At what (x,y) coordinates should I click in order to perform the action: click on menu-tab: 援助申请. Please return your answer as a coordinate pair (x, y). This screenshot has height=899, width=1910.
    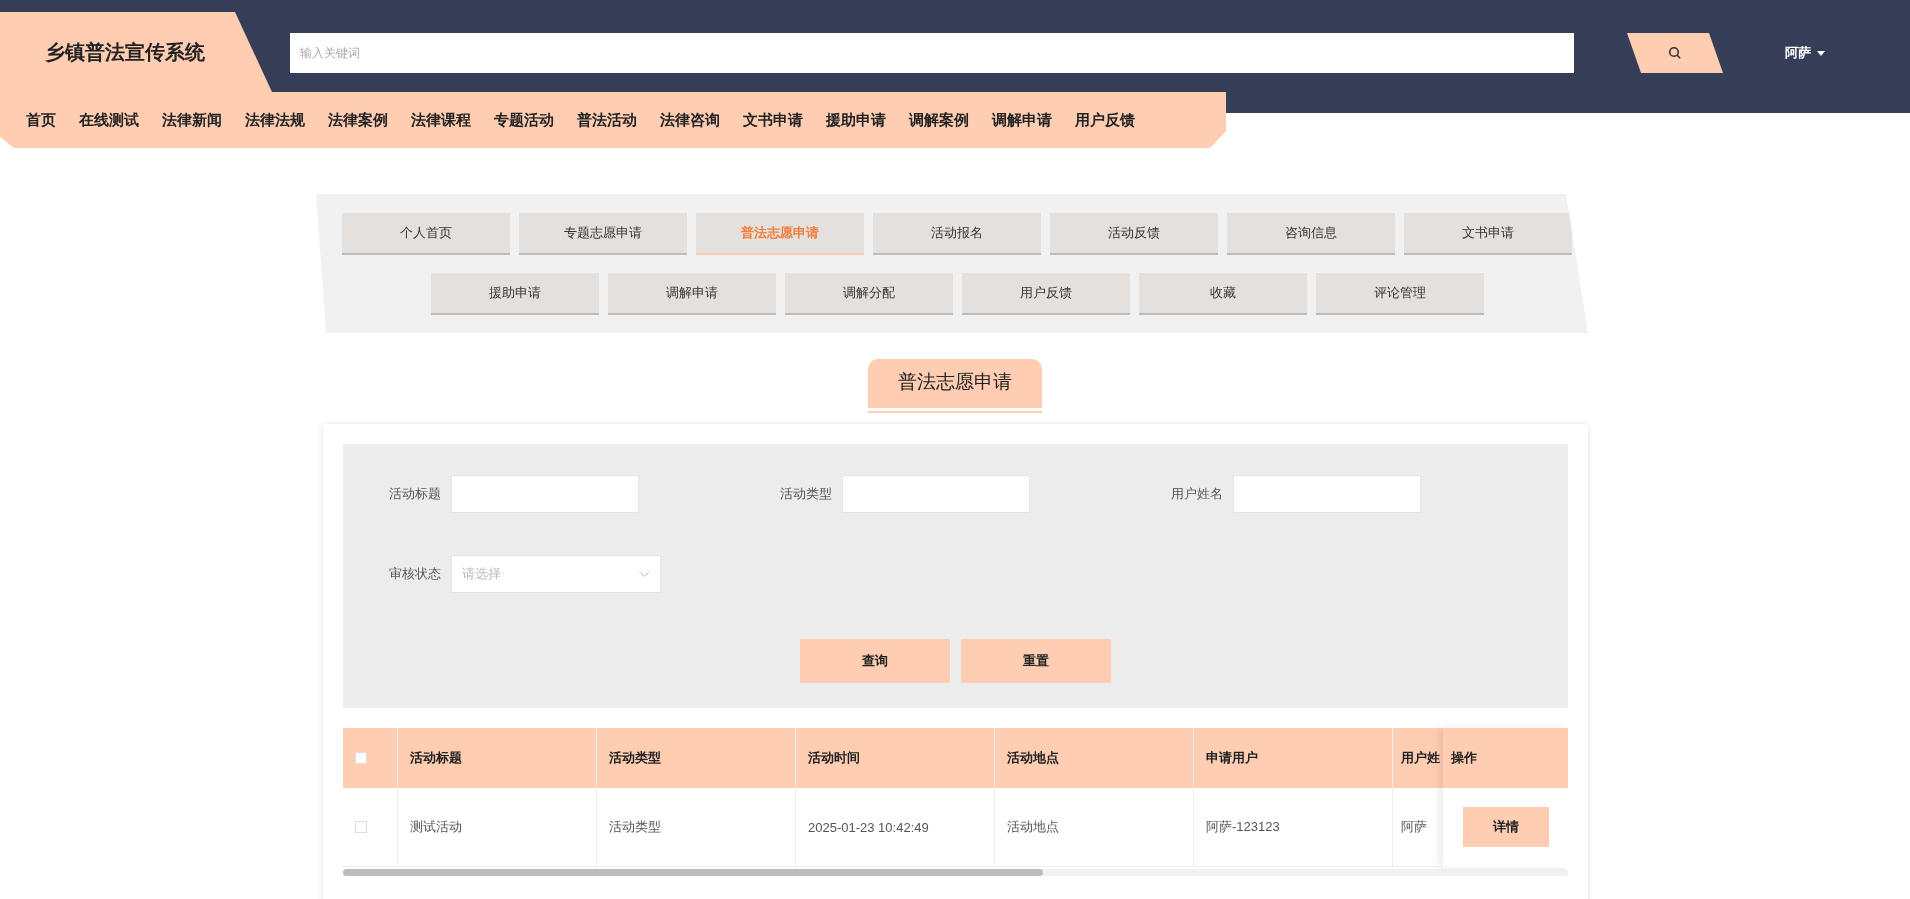
    Looking at the image, I should click on (514, 293).